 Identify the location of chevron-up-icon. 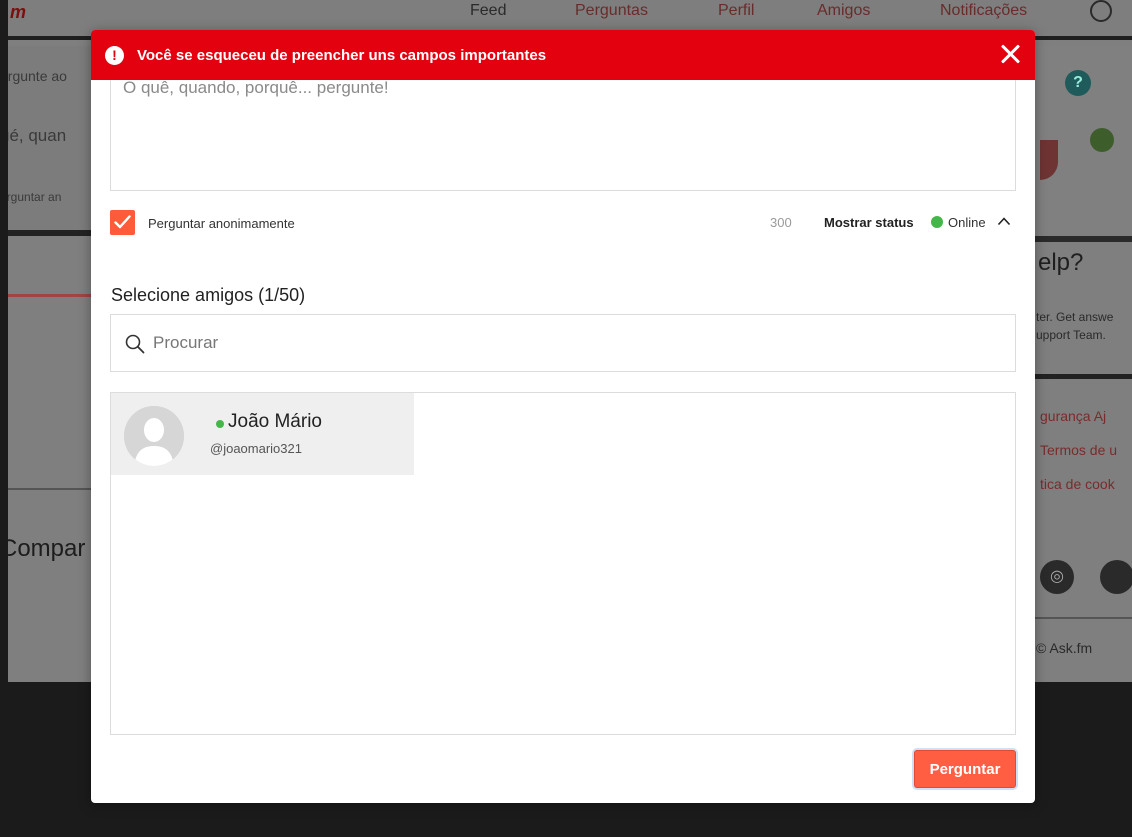
(1004, 221).